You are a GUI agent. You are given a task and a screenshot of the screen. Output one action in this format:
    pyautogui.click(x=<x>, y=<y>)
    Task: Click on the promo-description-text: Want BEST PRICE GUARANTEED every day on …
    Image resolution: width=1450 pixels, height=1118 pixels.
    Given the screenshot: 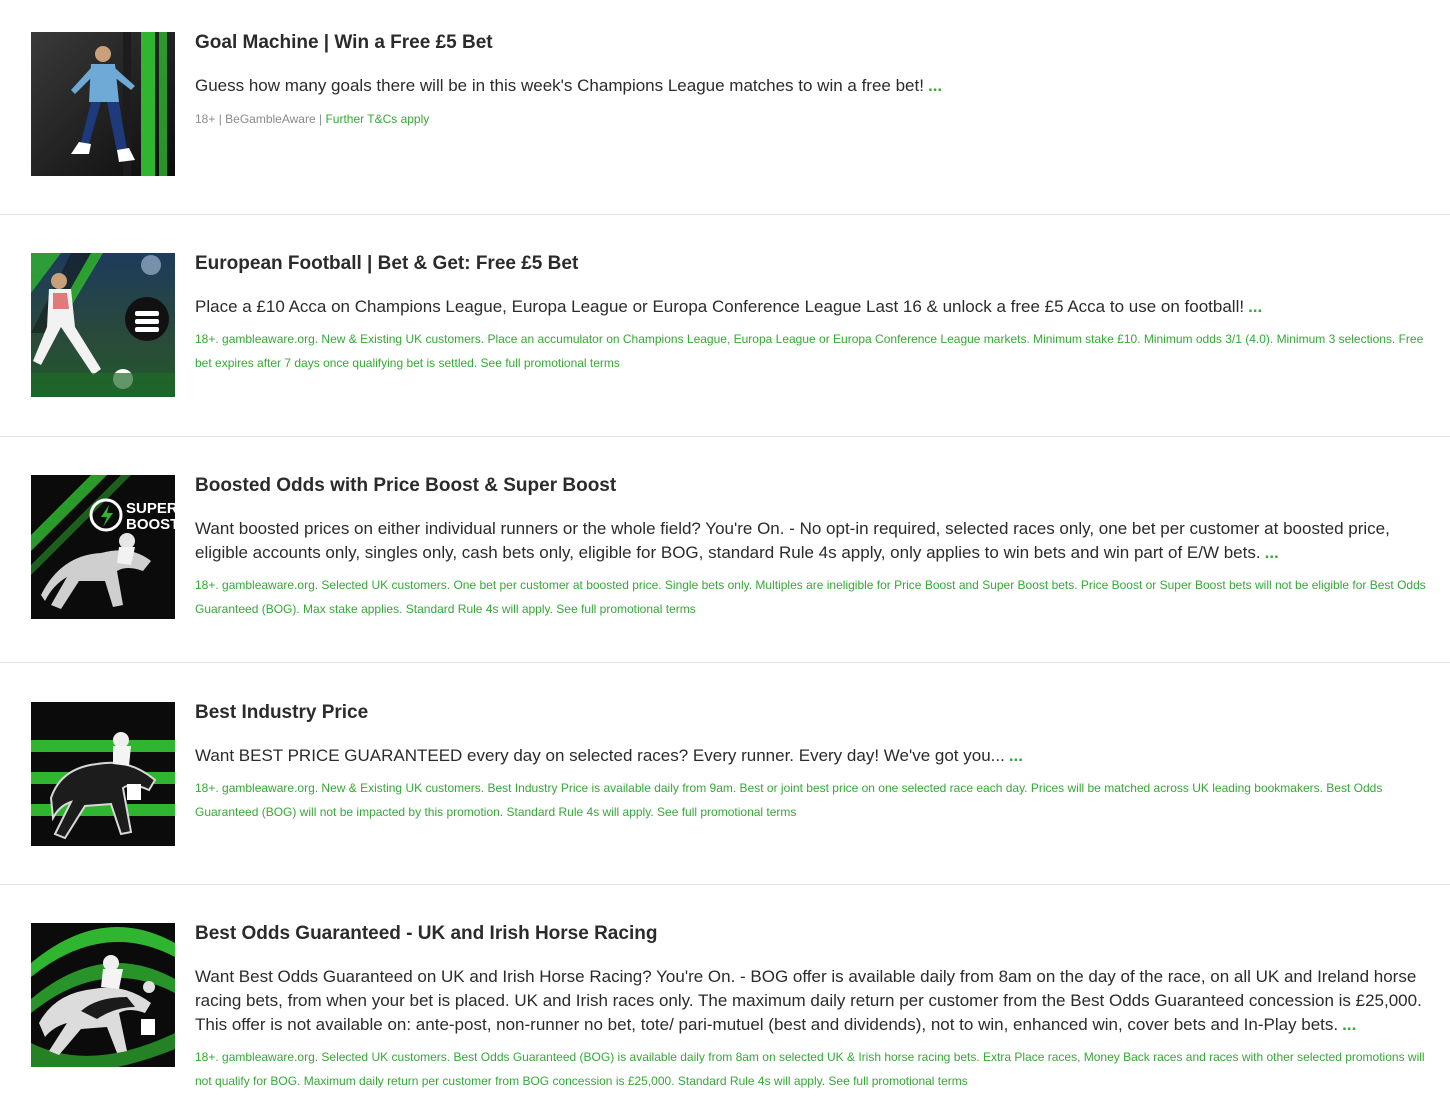 What is the action you would take?
    pyautogui.click(x=600, y=755)
    